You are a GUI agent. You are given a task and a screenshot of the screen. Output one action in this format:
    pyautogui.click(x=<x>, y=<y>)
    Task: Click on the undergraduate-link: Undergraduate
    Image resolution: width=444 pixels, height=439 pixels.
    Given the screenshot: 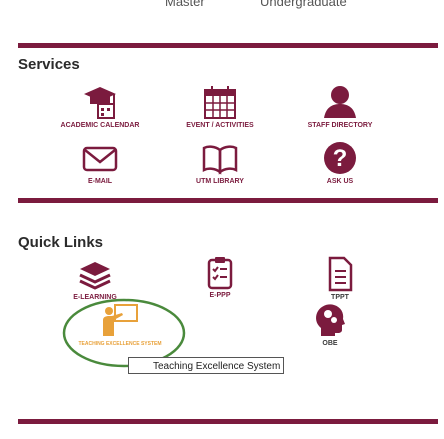 What is the action you would take?
    pyautogui.click(x=303, y=4)
    